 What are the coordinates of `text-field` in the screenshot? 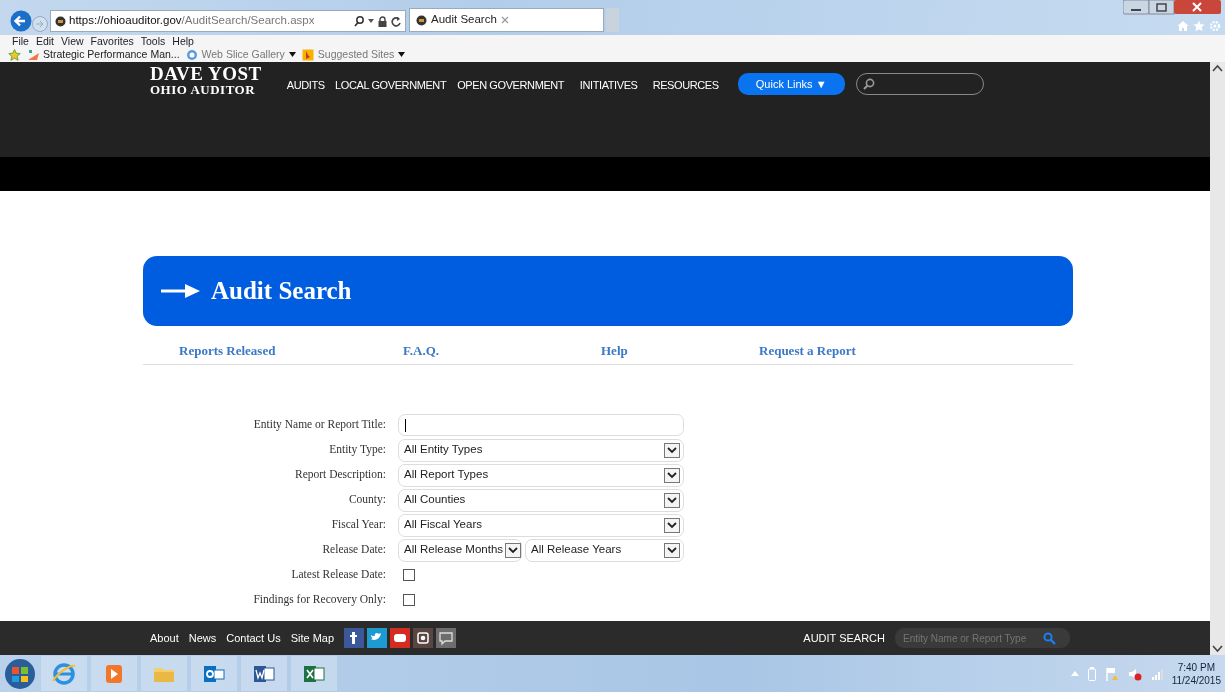 It's located at (541, 425).